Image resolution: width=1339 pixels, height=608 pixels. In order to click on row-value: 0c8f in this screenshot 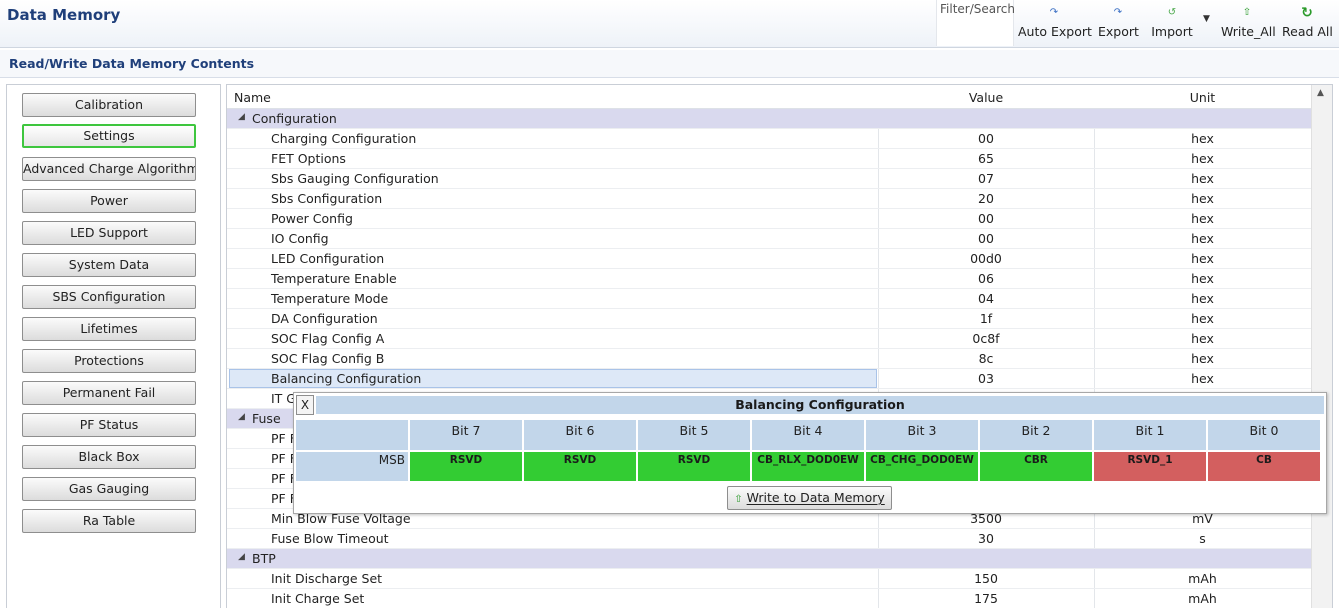, I will do `click(986, 338)`.